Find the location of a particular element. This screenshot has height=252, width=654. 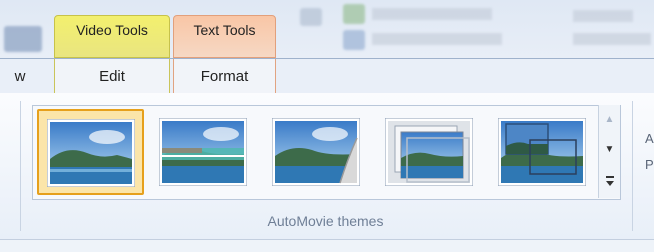

tab-format: Format is located at coordinates (224, 76).